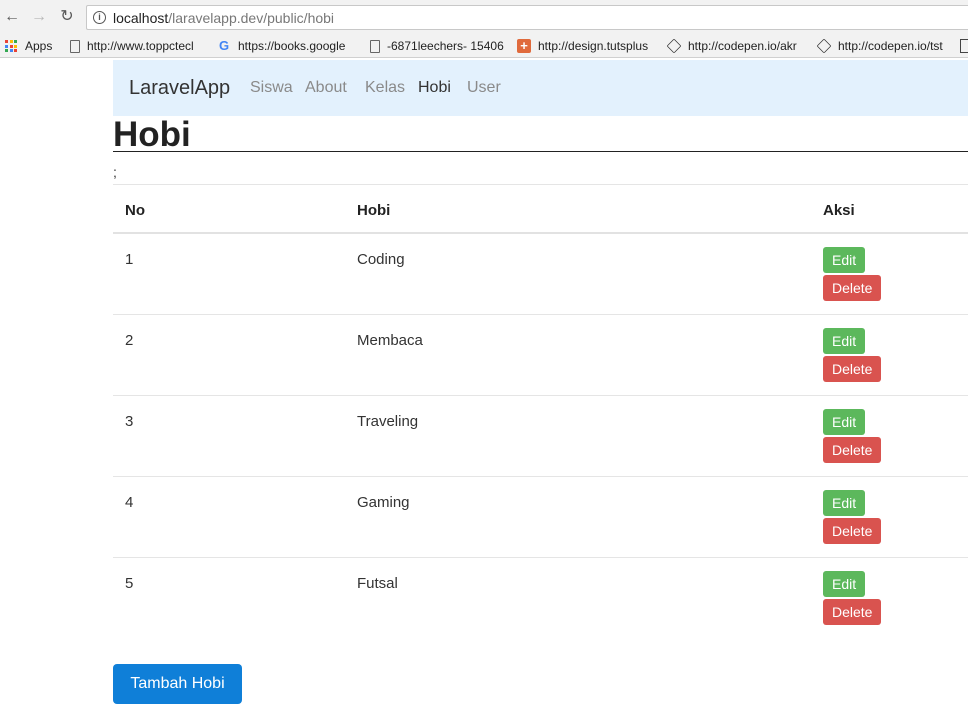 The image size is (968, 704). What do you see at coordinates (39, 17) in the screenshot?
I see `forward-arrow-icon: →` at bounding box center [39, 17].